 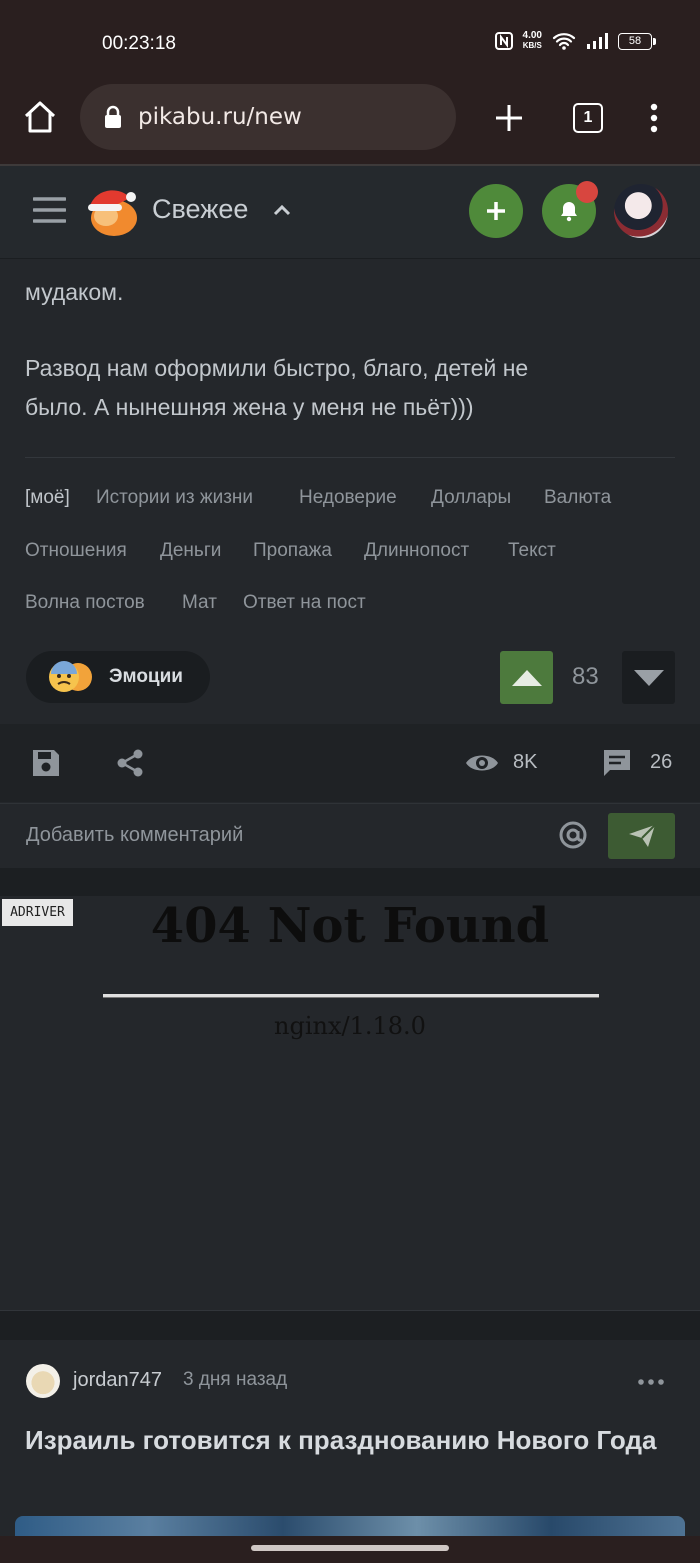 What do you see at coordinates (661, 762) in the screenshot?
I see `comments-count: 26` at bounding box center [661, 762].